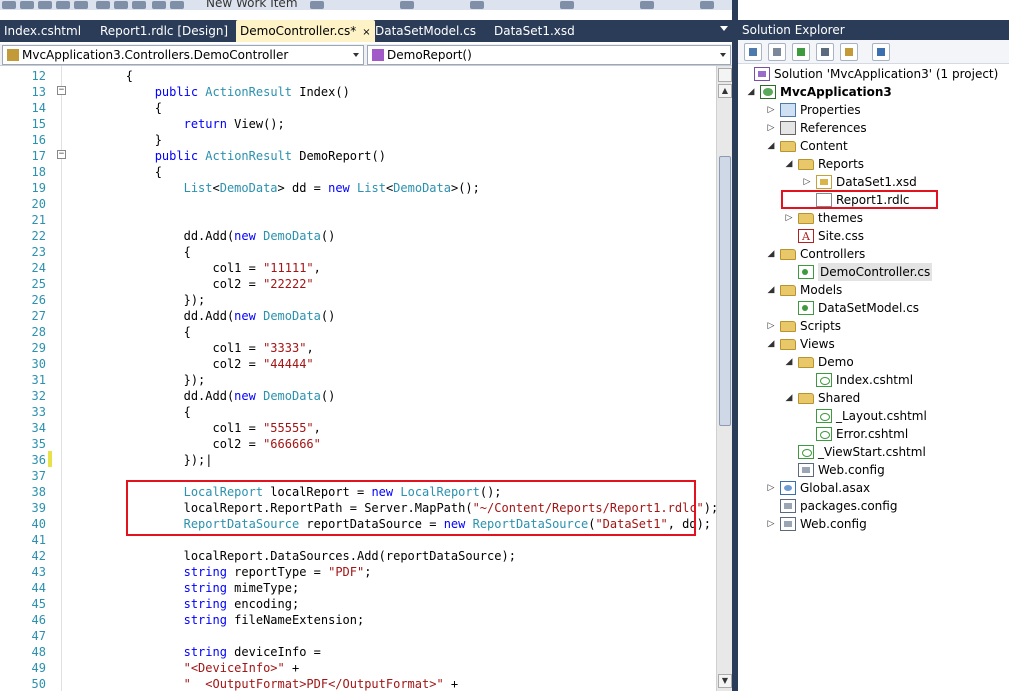 This screenshot has width=1009, height=691. I want to click on open-file-icon, so click(45, 5).